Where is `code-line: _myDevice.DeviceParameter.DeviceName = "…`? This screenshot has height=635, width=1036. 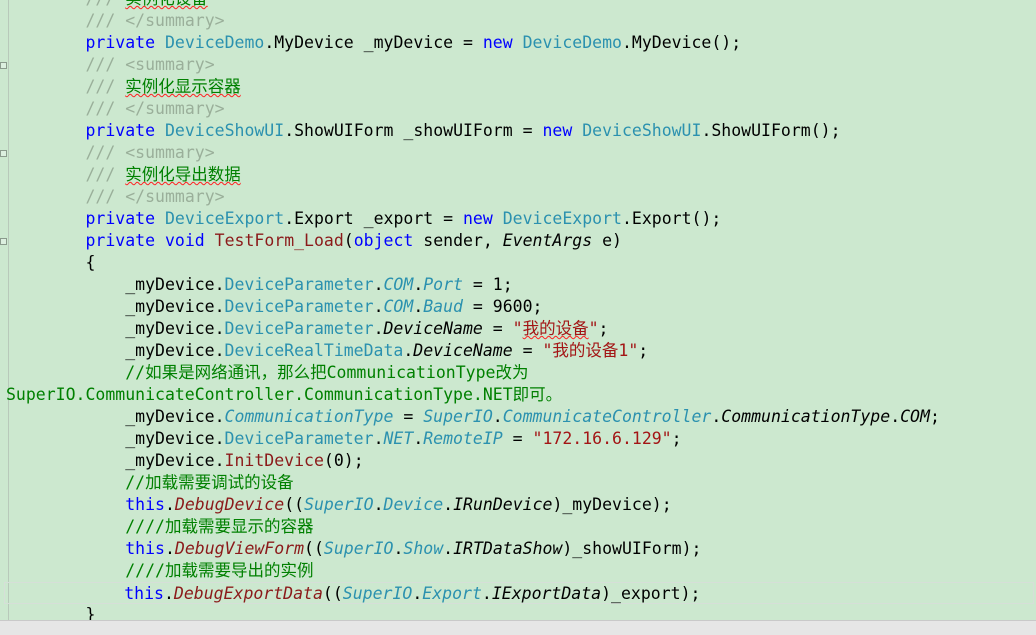 code-line: _myDevice.DeviceParameter.DeviceName = "… is located at coordinates (307, 329).